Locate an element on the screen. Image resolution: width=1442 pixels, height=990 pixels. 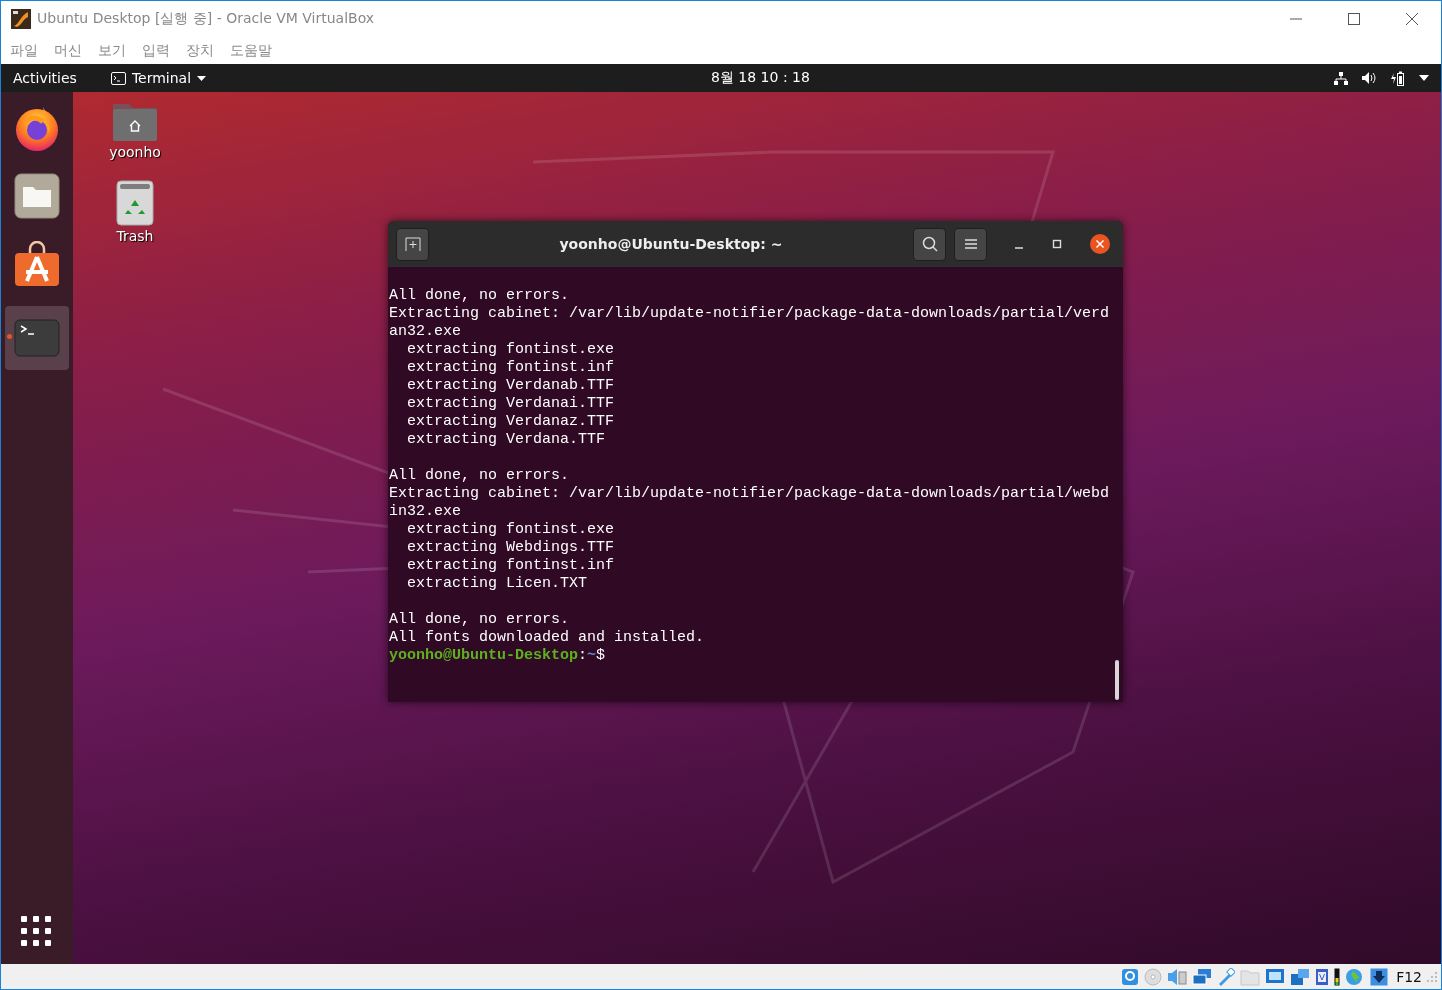
terminal-title: yoonho@Ubuntu-Desktop: ~ is located at coordinates (671, 244).